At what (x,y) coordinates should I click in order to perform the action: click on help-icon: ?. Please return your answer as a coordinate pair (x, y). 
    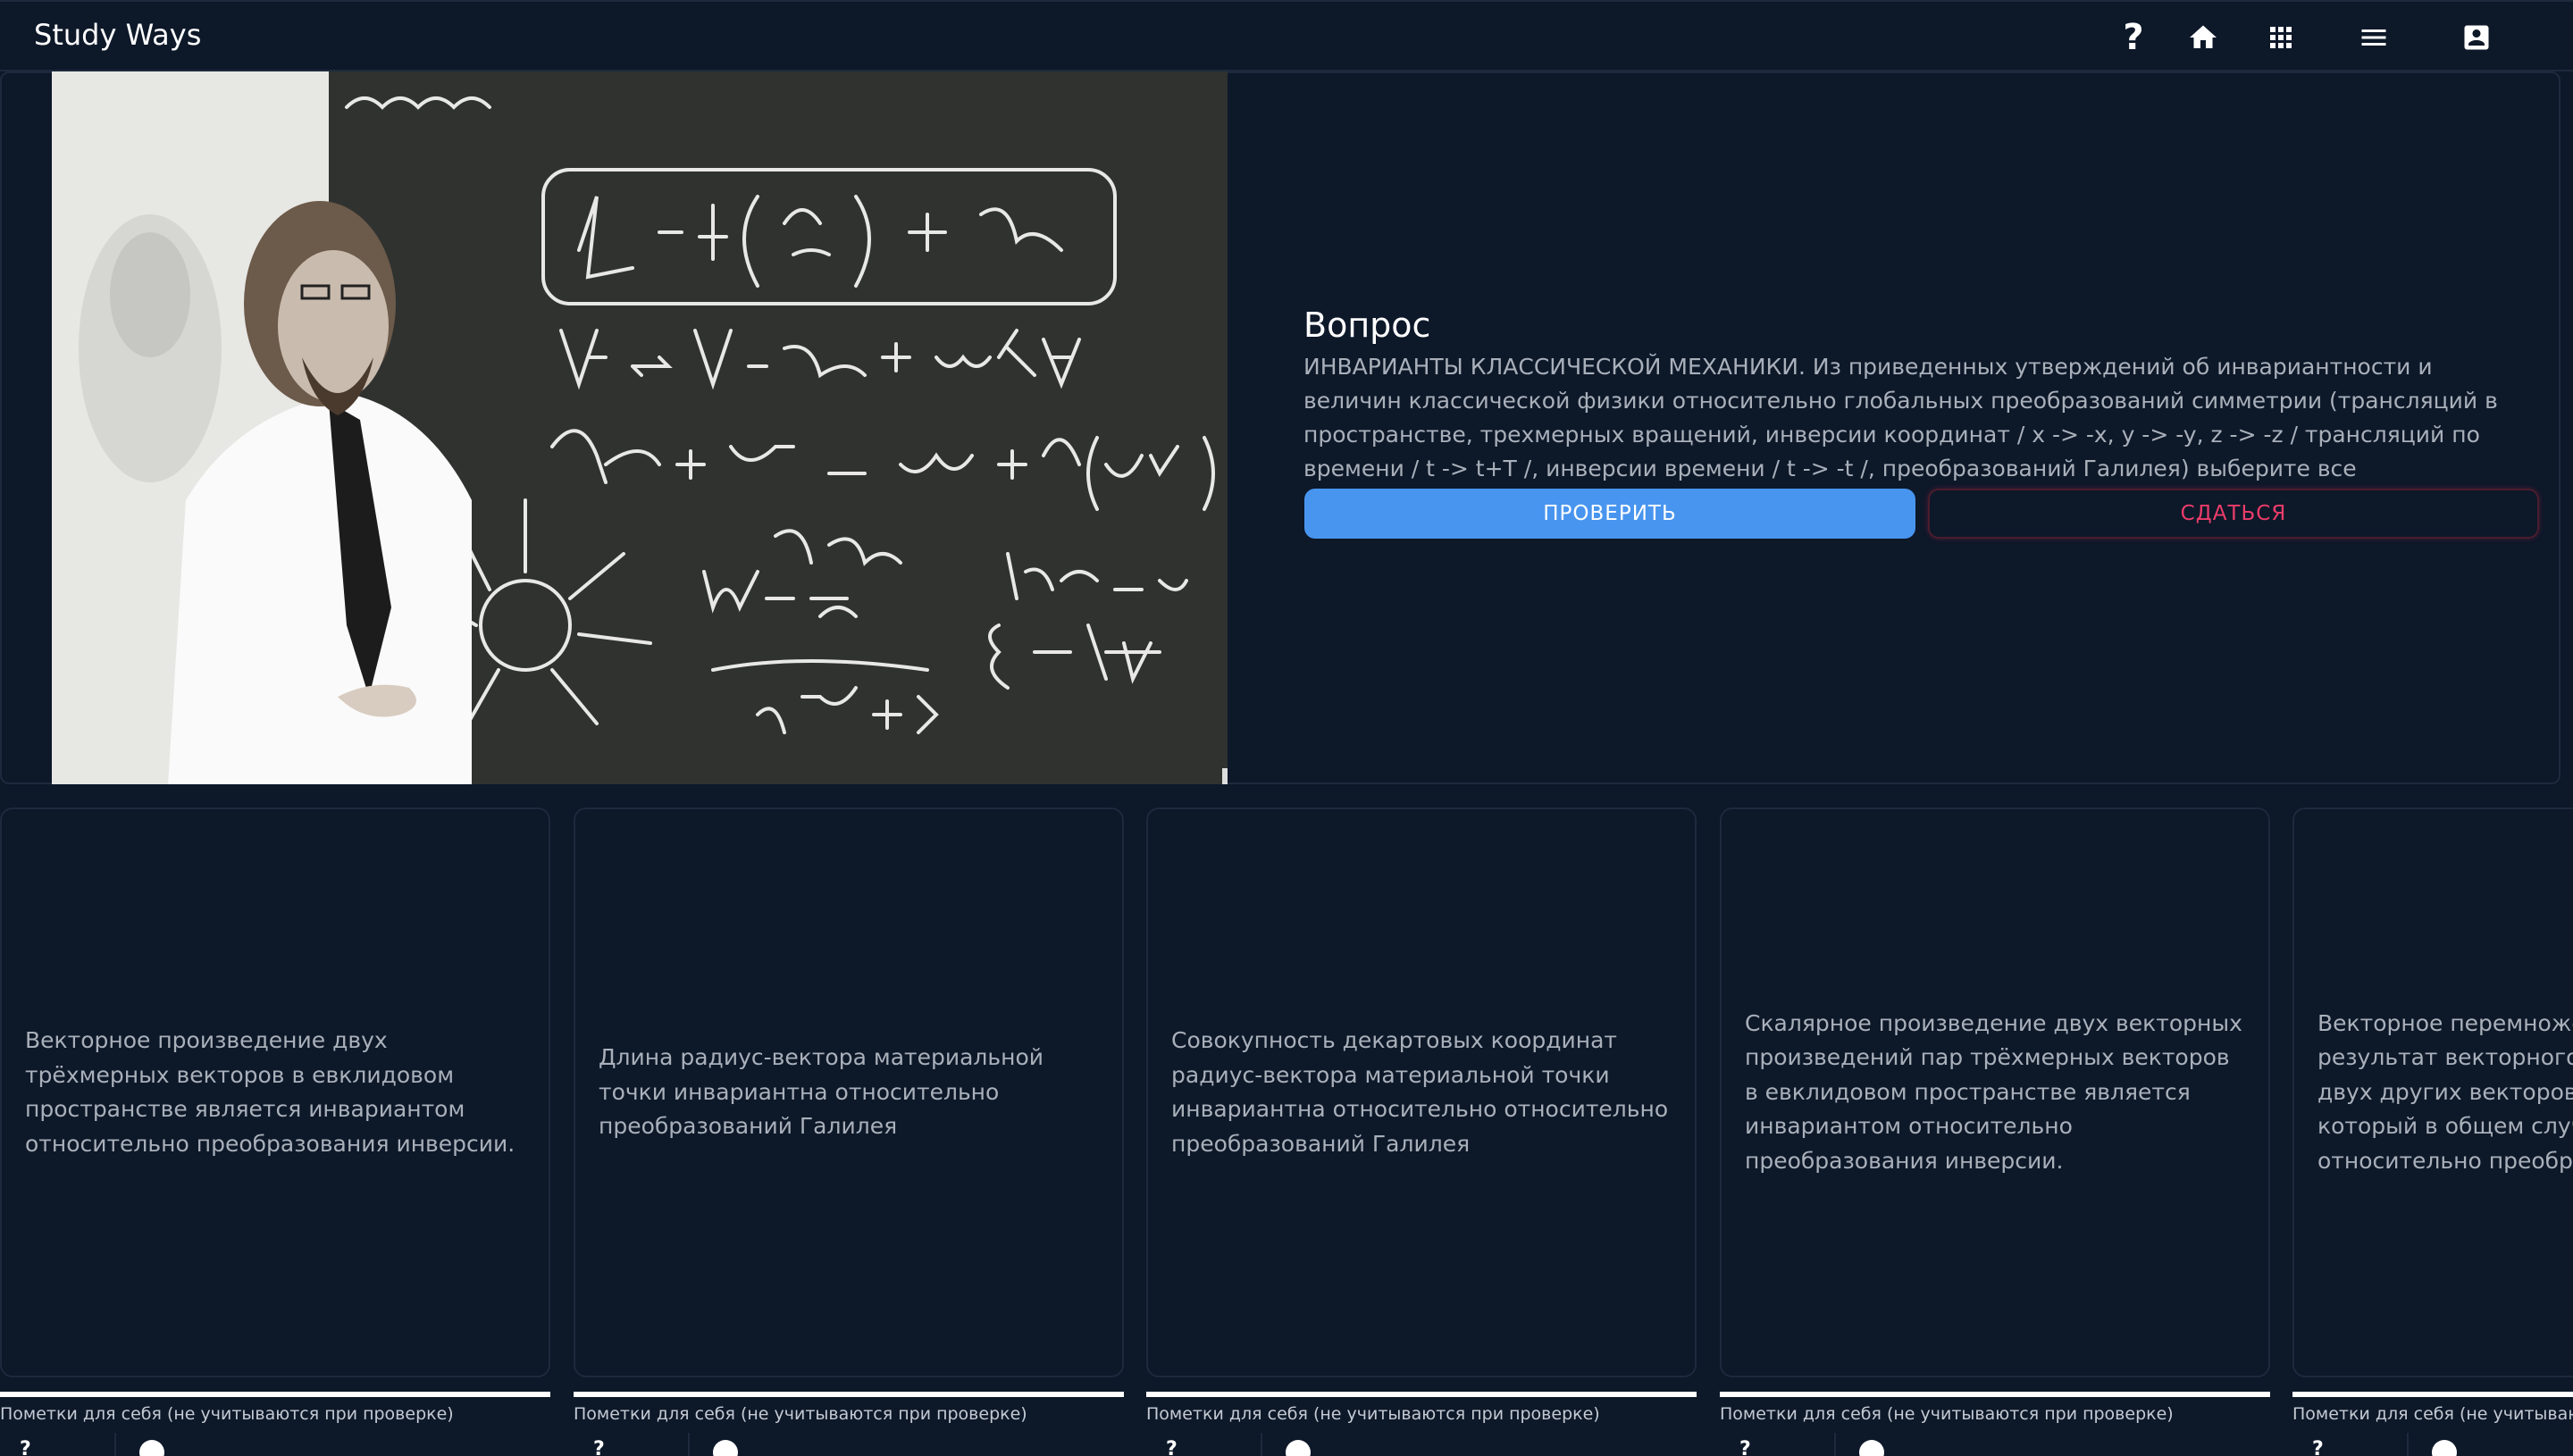
    Looking at the image, I should click on (2133, 37).